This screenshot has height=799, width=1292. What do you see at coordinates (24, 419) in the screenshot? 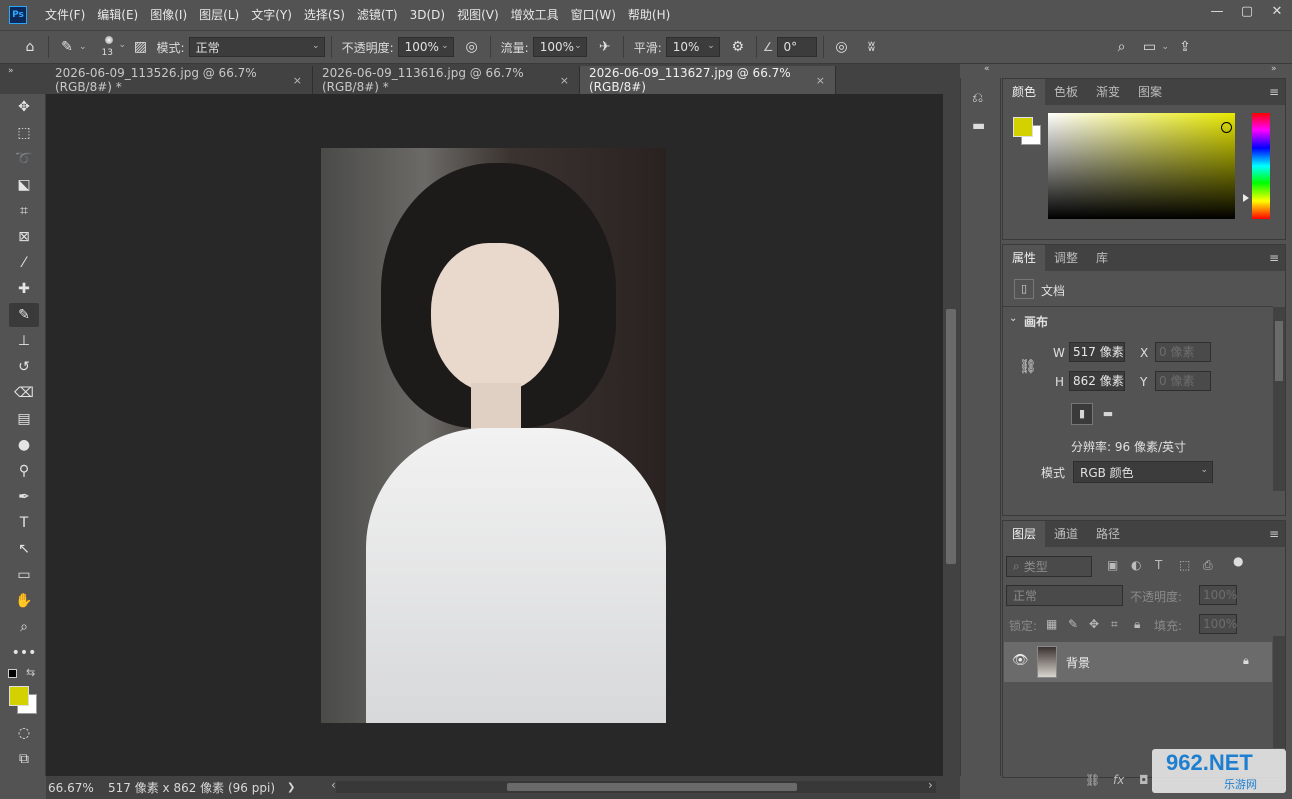
I see `gradient-tool-icon: ▤` at bounding box center [24, 419].